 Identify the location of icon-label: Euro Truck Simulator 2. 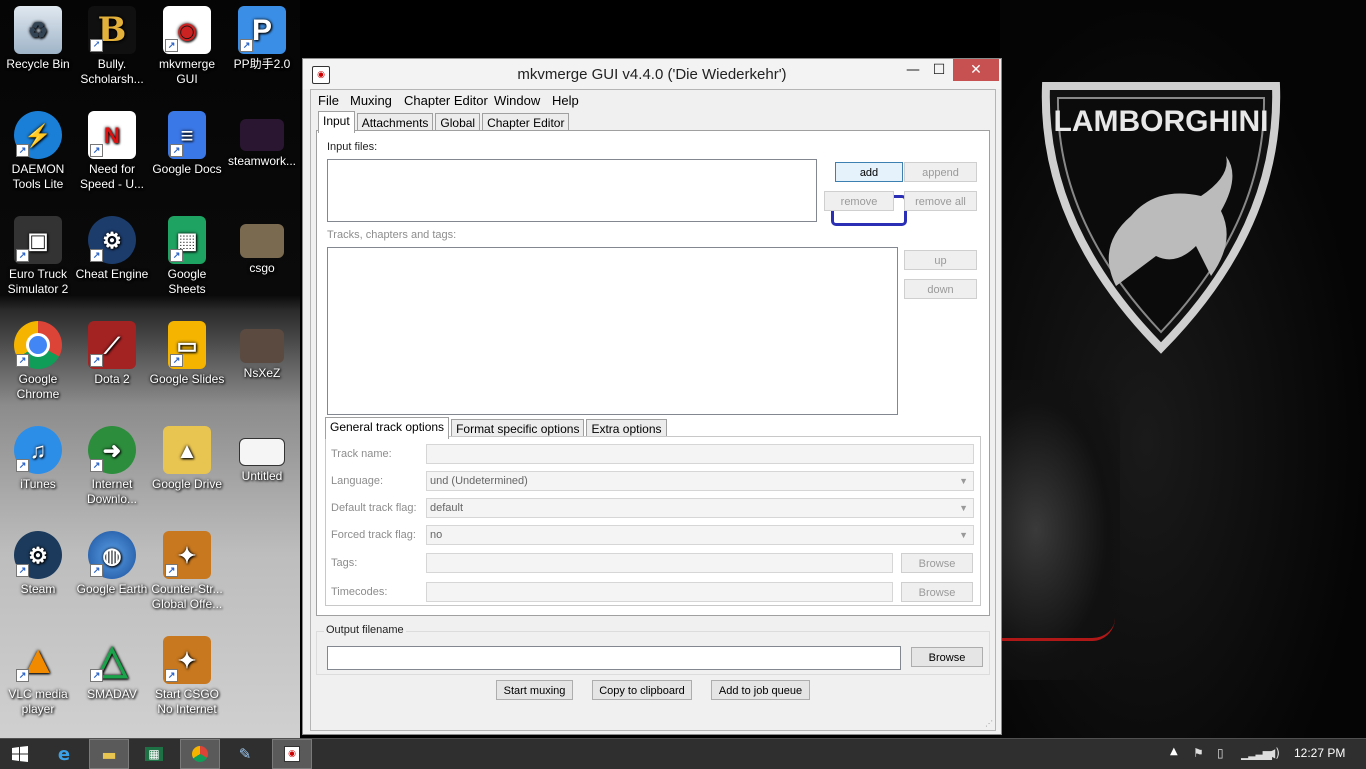
(38, 281).